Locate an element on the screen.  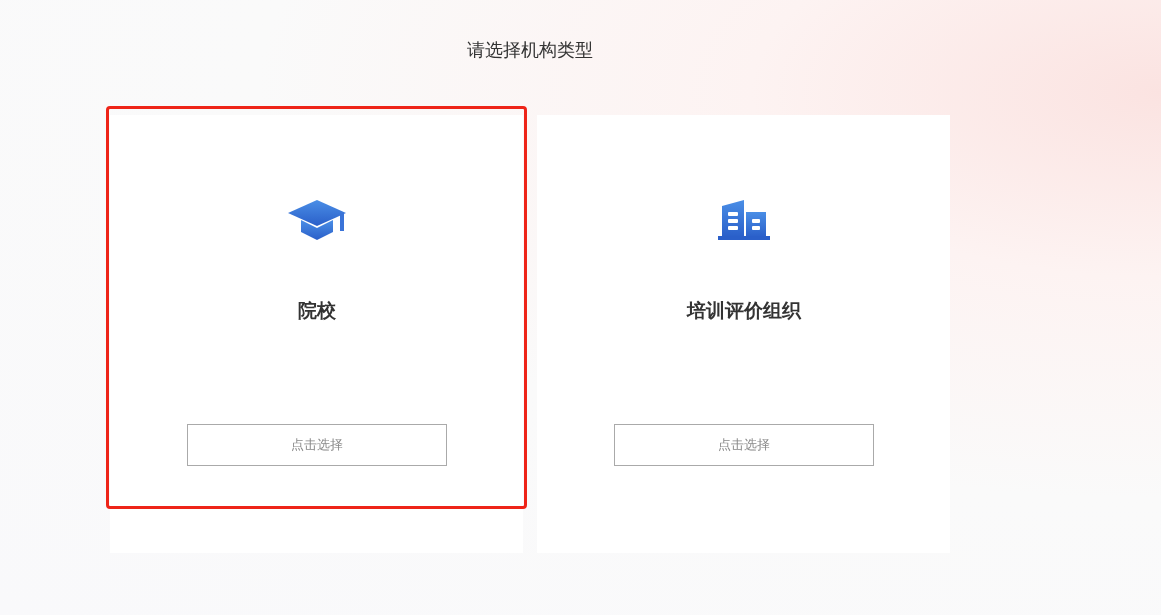
graduation-cap-icon is located at coordinates (316, 220).